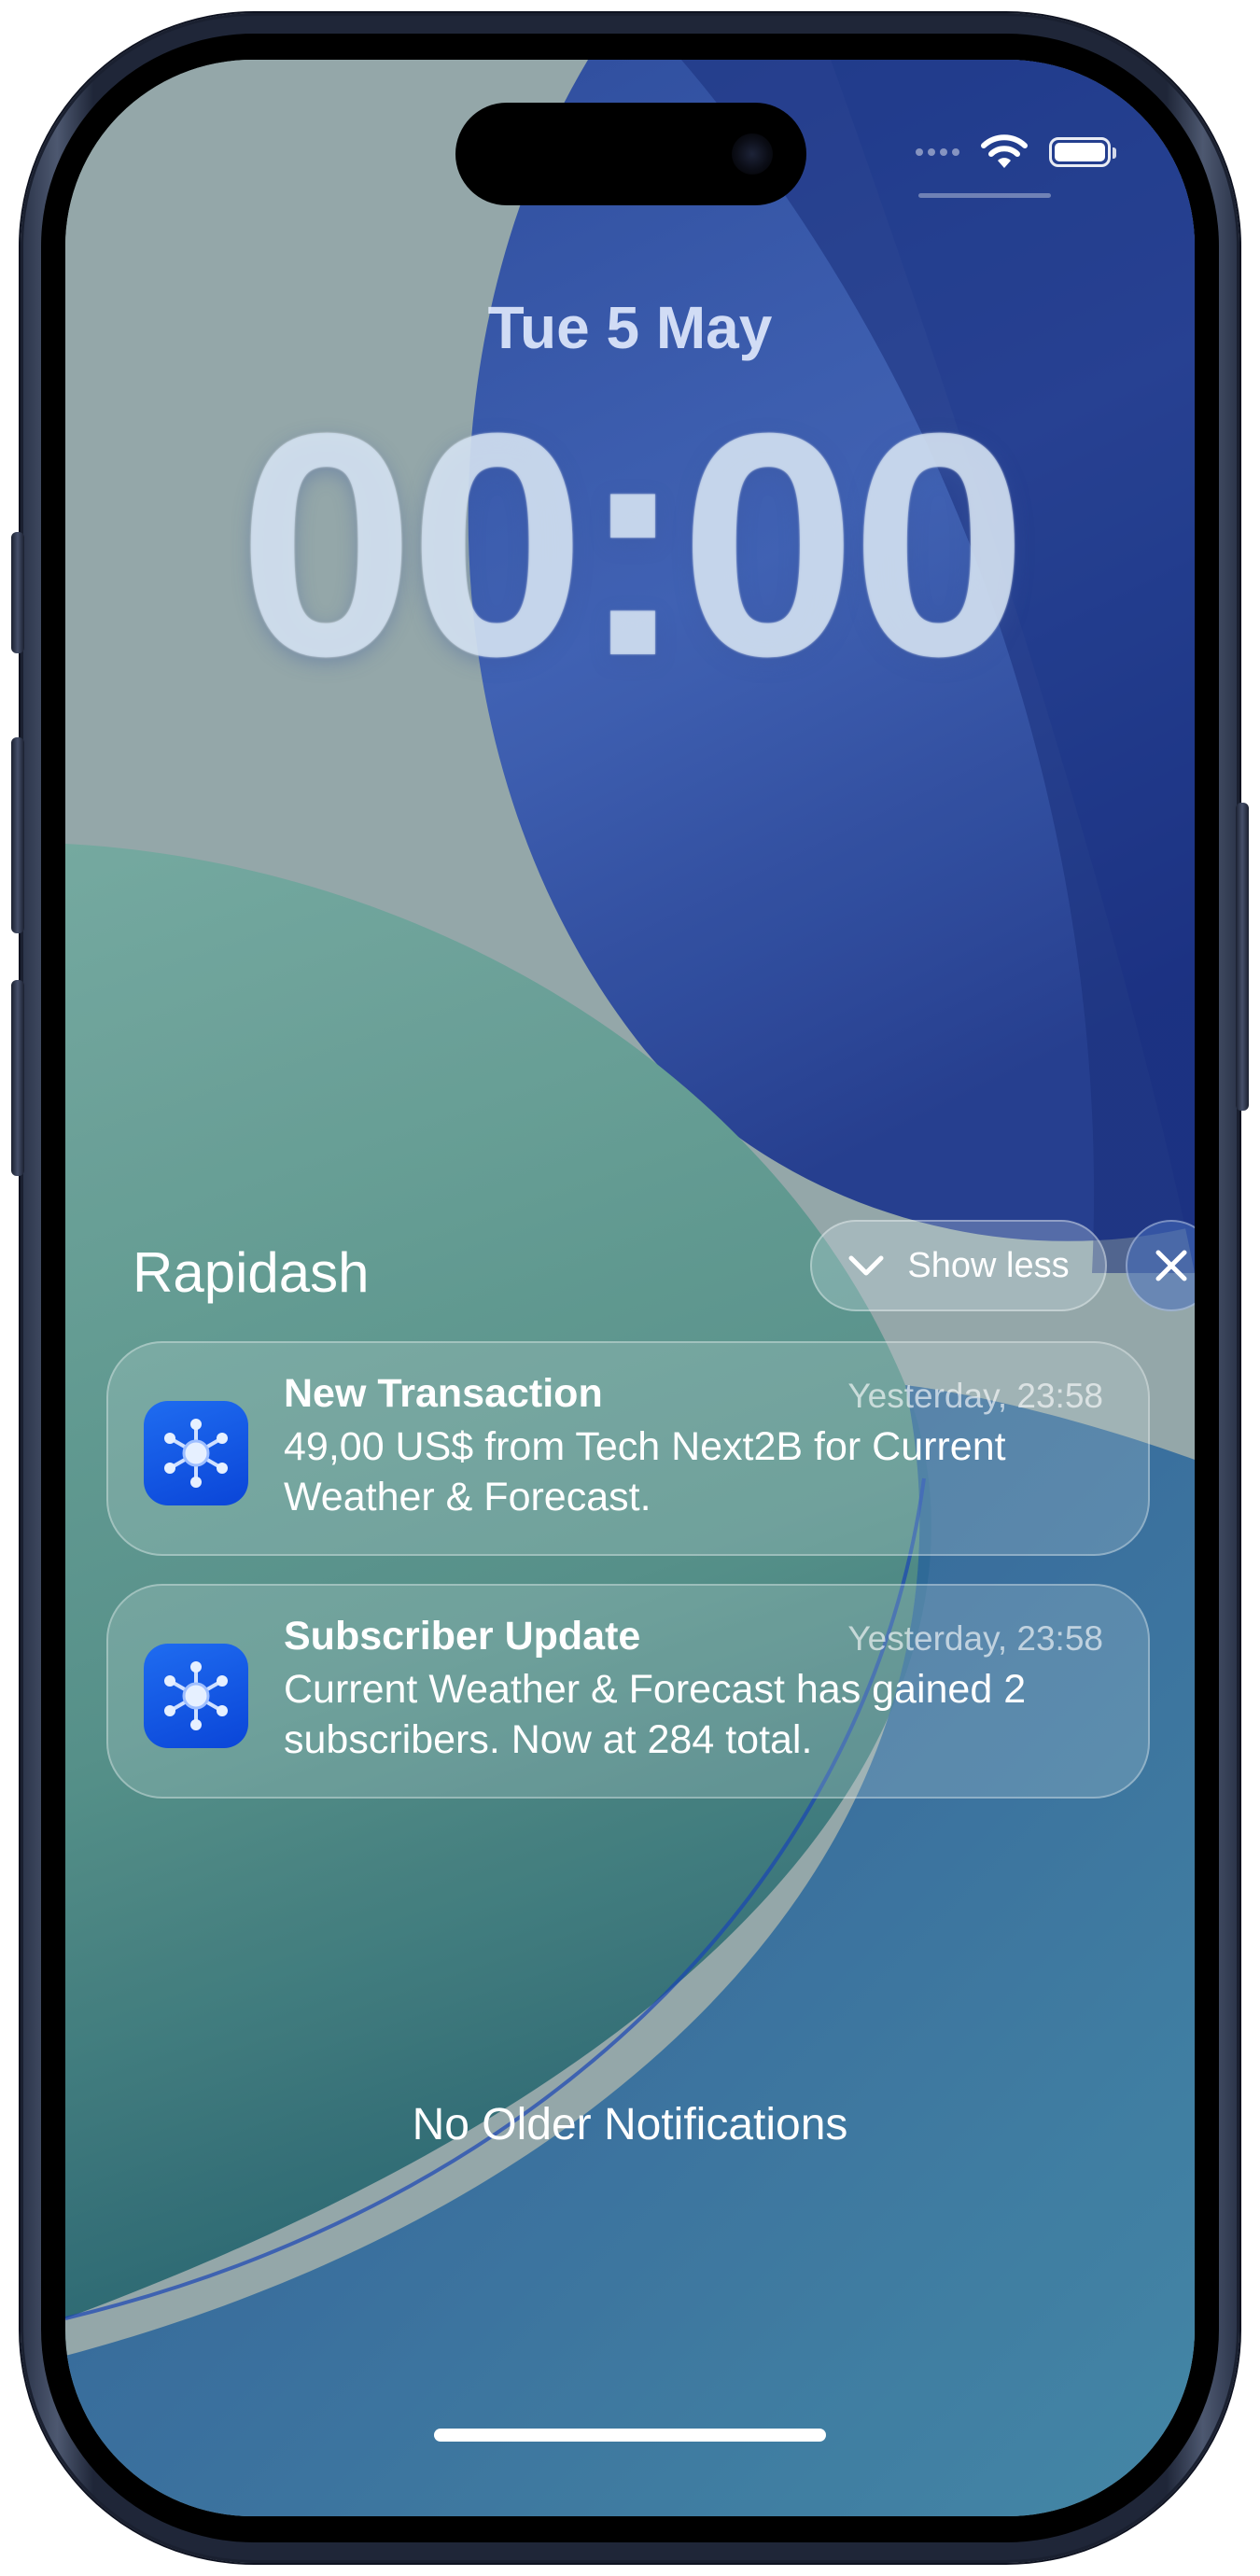  I want to click on battery-icon, so click(1082, 152).